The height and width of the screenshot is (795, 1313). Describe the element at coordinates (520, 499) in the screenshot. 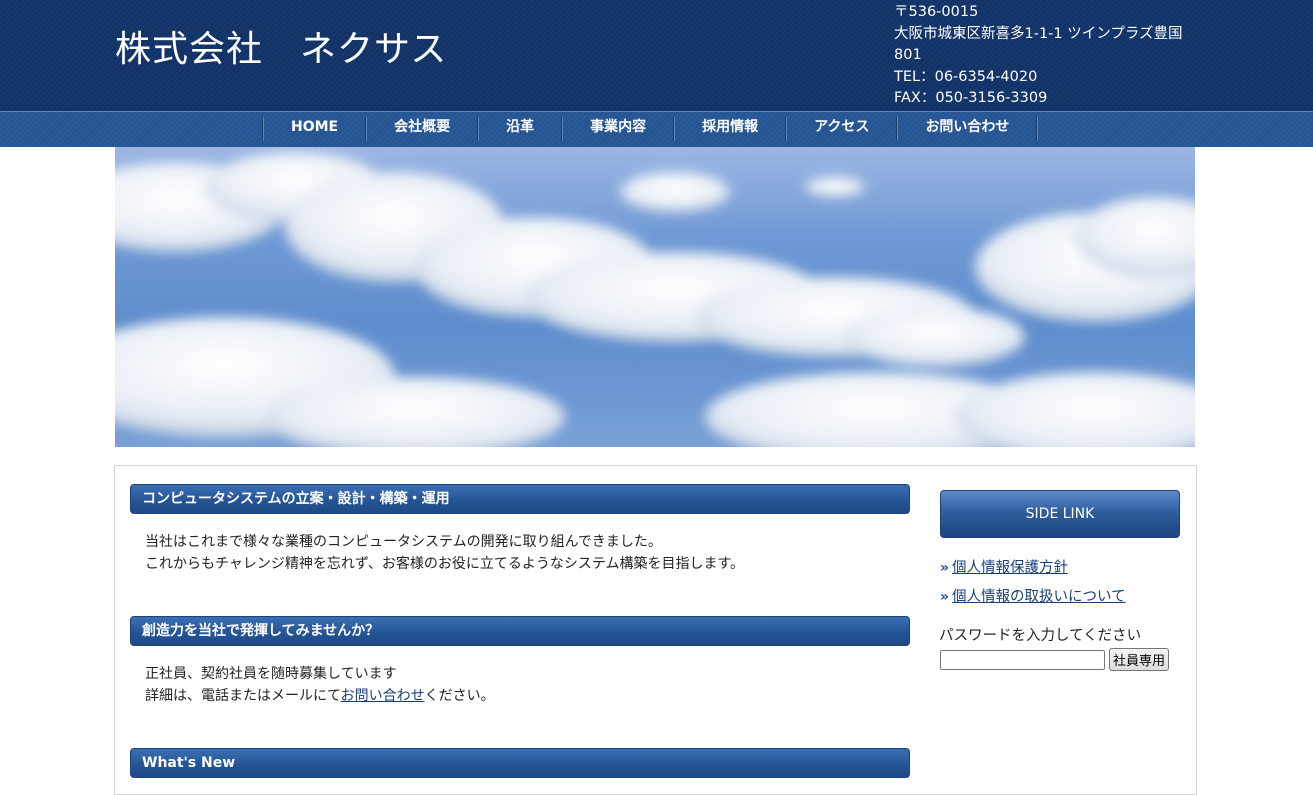

I see `section-heading-system-development: コンピュータシステムの立案・設計・構築・運用` at that location.